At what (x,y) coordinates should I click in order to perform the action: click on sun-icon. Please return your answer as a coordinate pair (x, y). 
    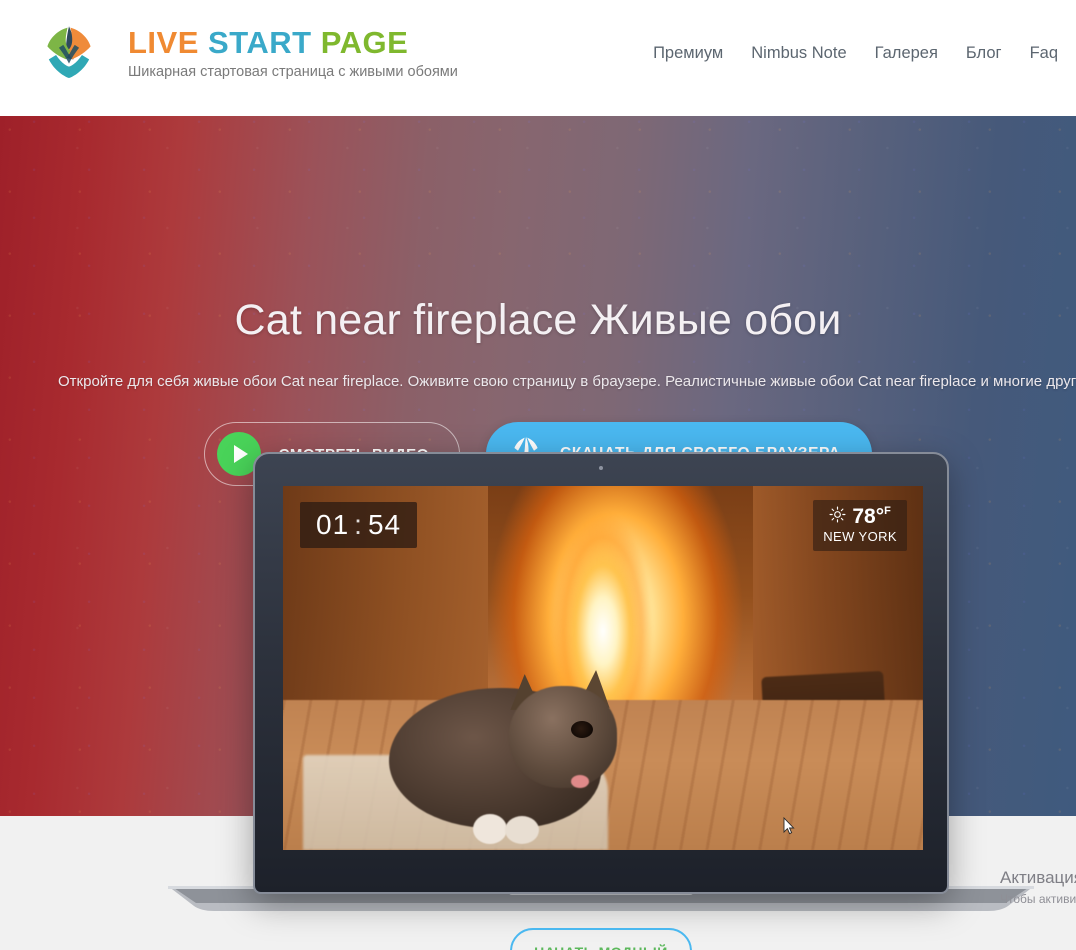
    Looking at the image, I should click on (837, 517).